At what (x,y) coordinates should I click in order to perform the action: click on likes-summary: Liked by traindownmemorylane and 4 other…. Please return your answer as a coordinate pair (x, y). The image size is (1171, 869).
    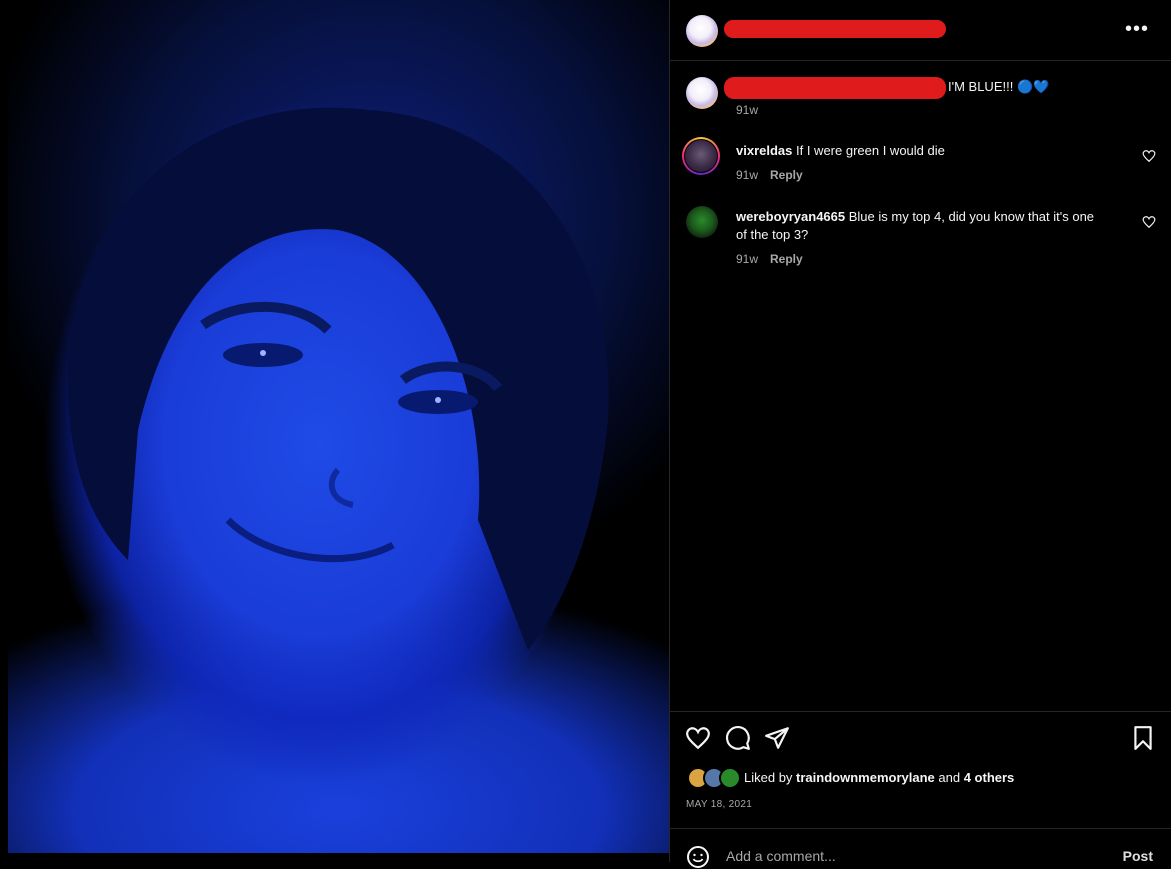
    Looking at the image, I should click on (879, 777).